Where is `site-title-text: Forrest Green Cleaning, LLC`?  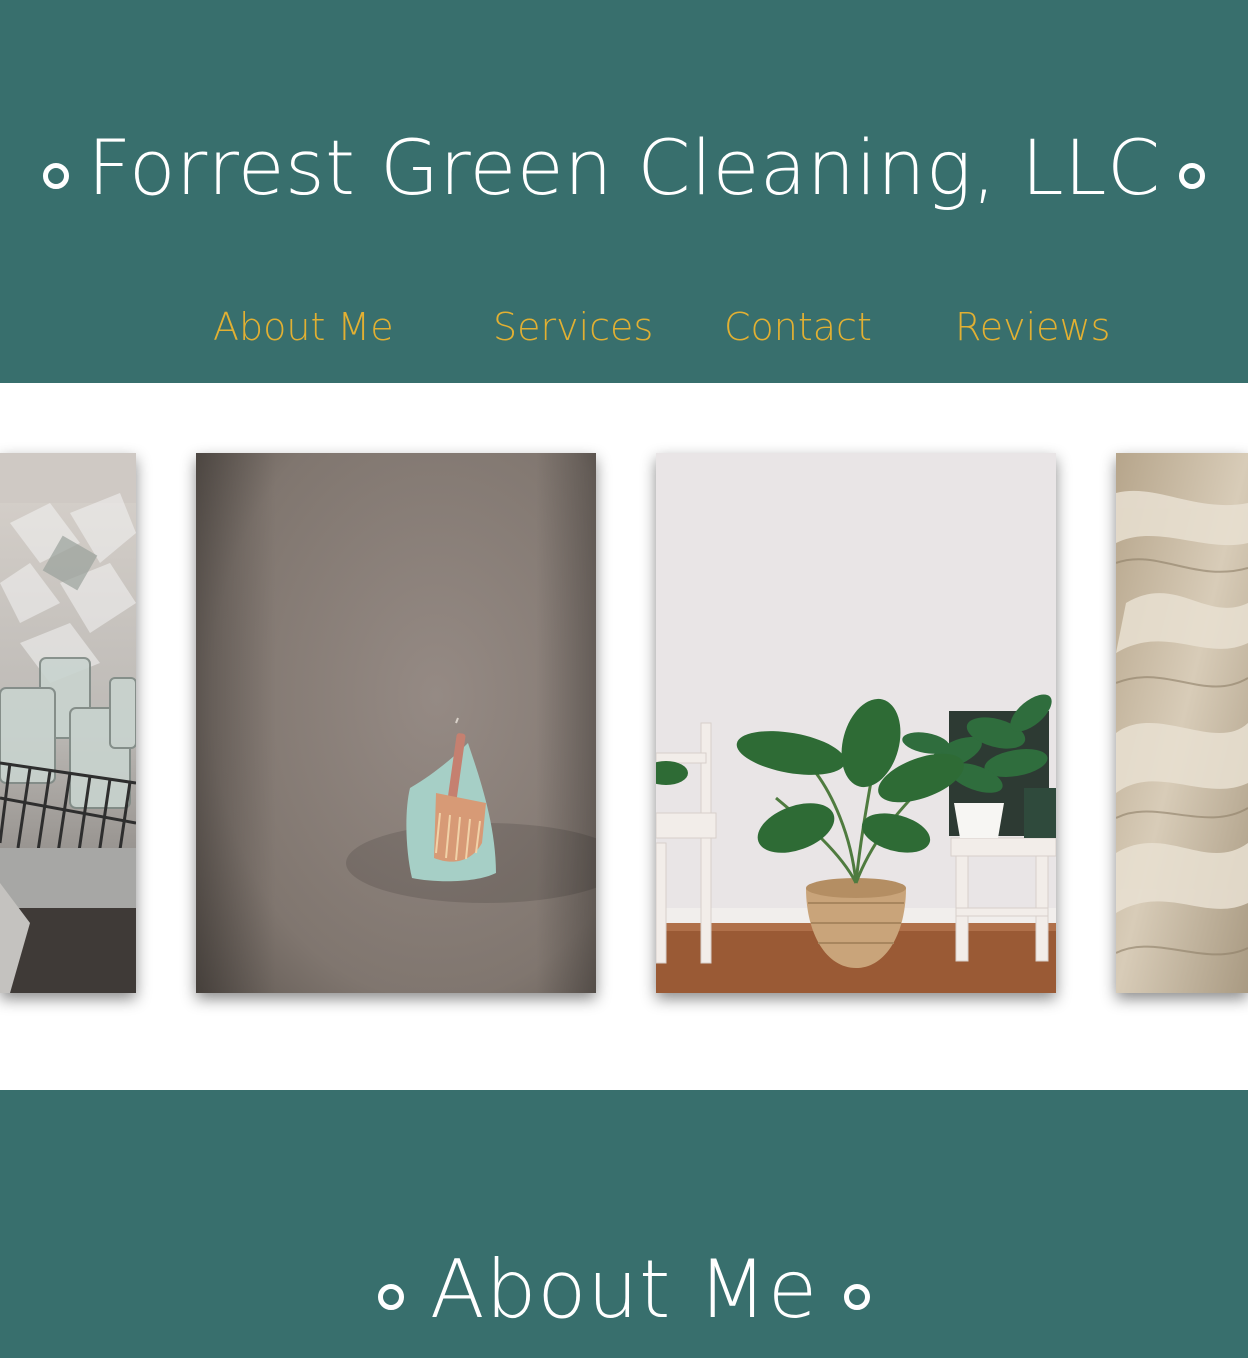 site-title-text: Forrest Green Cleaning, LLC is located at coordinates (624, 167).